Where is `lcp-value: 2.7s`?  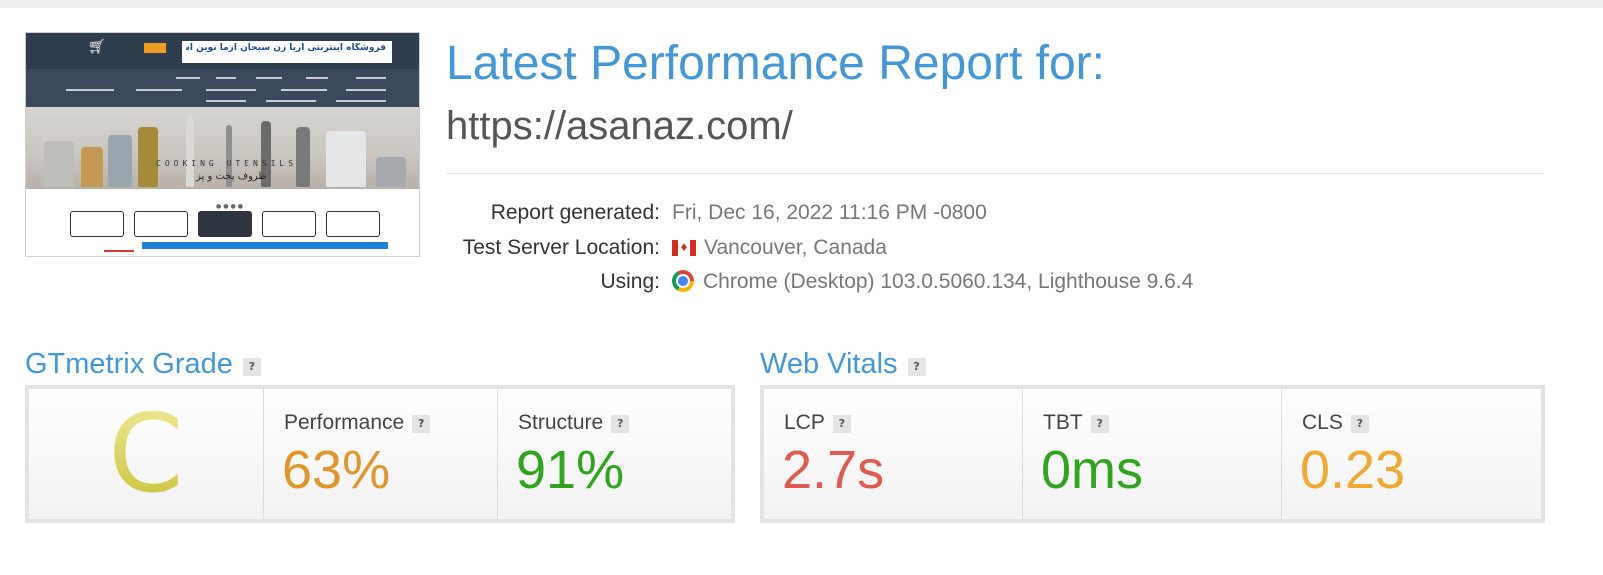 lcp-value: 2.7s is located at coordinates (833, 470).